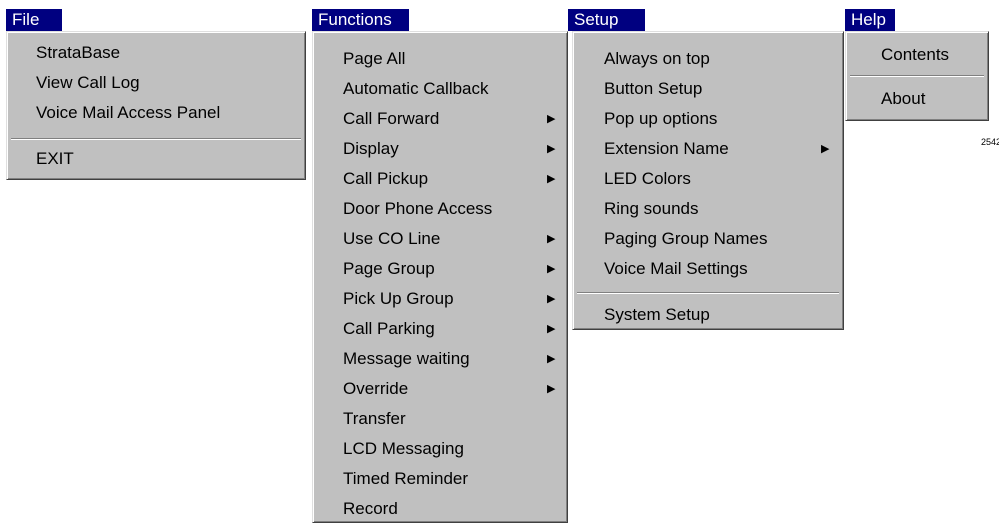 The width and height of the screenshot is (999, 524). What do you see at coordinates (708, 89) in the screenshot?
I see `menu-item-button-setup: Button Setup` at bounding box center [708, 89].